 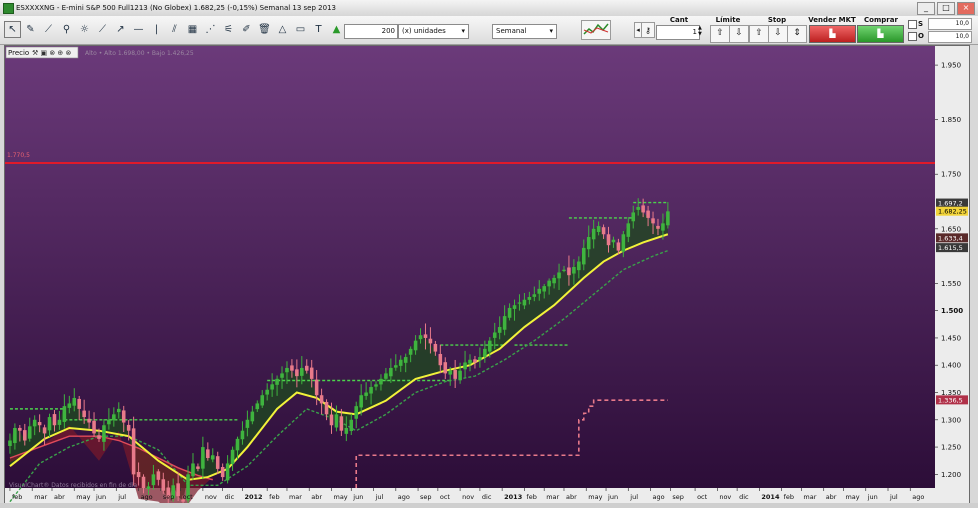 I want to click on sell-market-button: ▙, so click(x=832, y=34).